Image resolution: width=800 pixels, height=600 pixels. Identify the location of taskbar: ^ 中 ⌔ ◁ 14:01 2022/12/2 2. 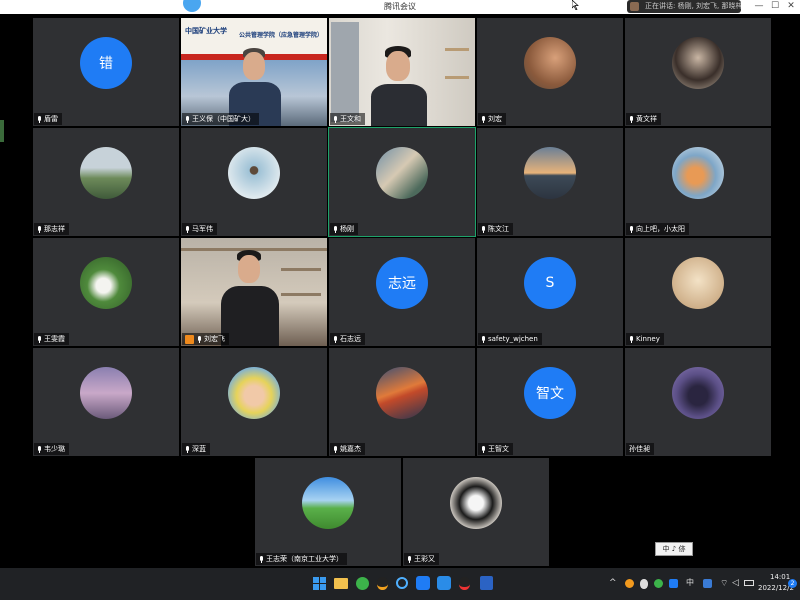
(400, 584).